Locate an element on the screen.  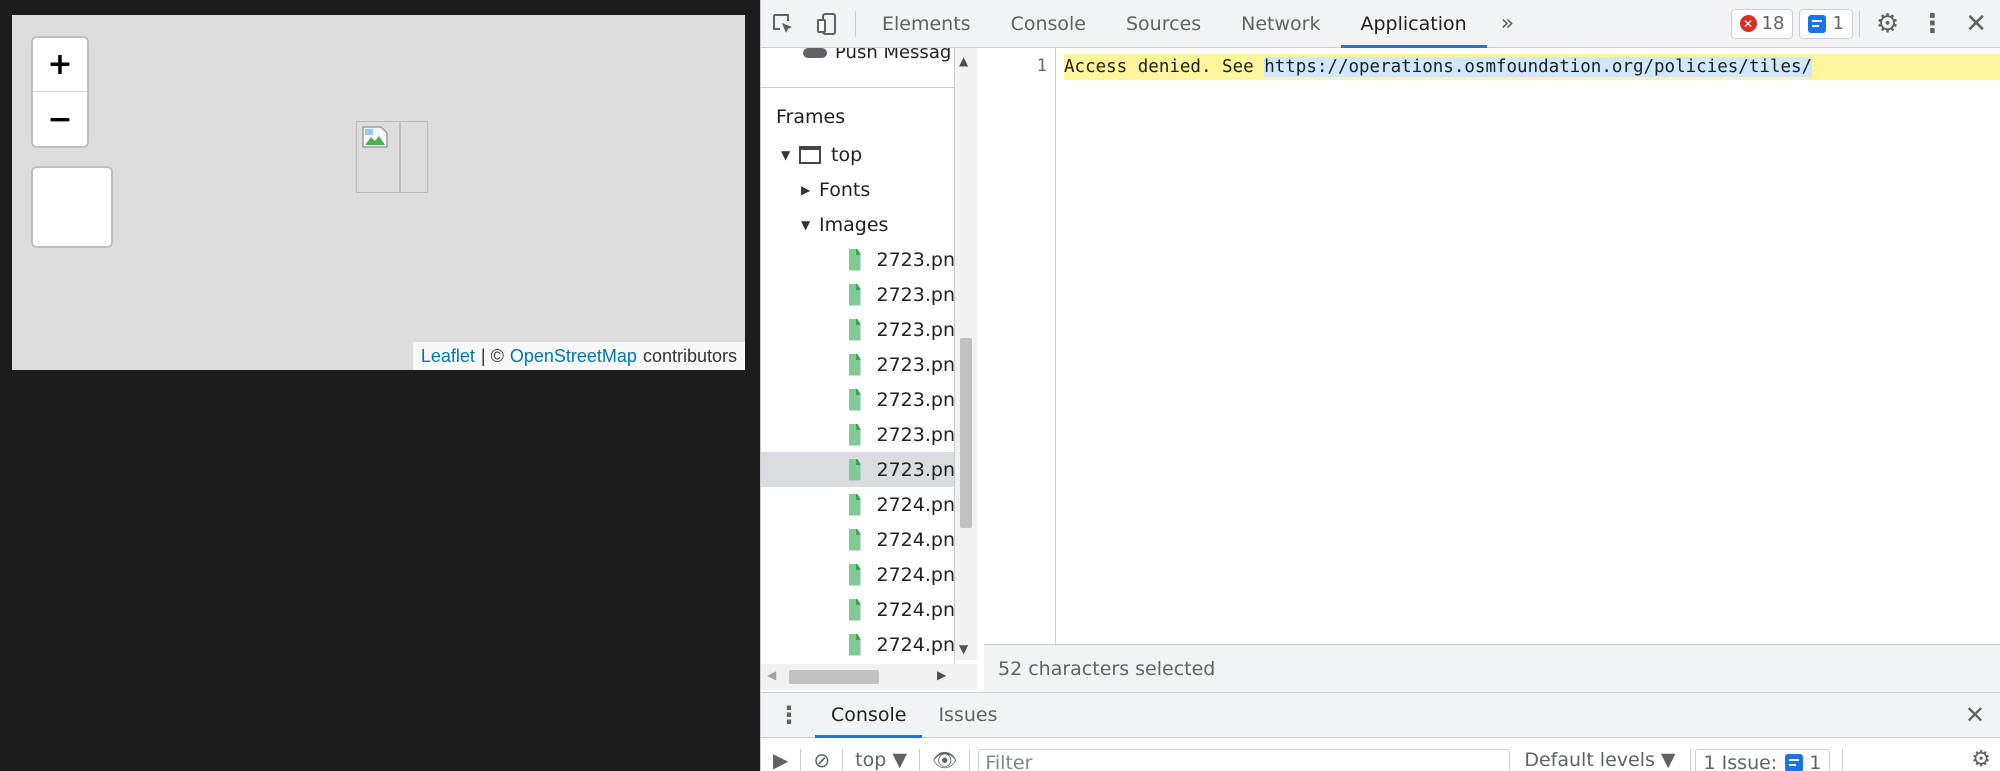
scroll-left-icon: ◀ is located at coordinates (771, 675).